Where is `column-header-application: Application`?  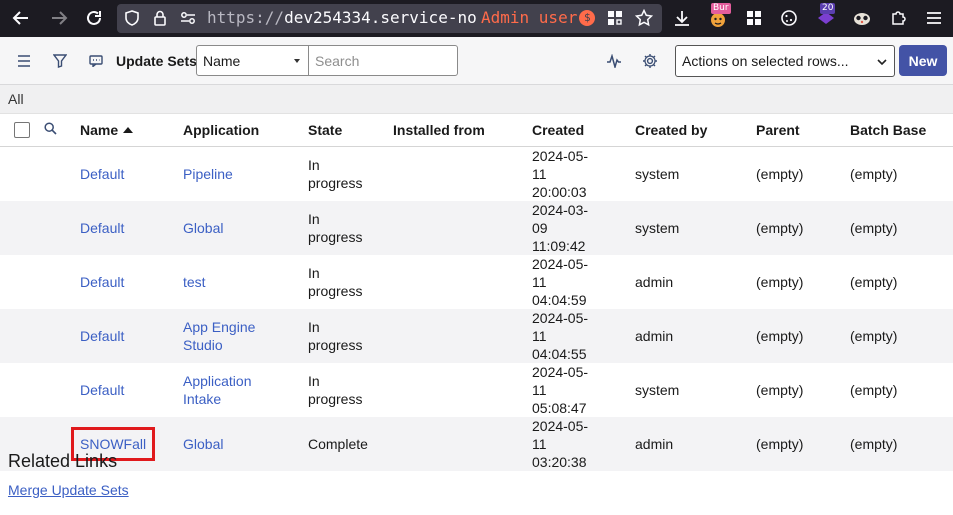
column-header-application: Application is located at coordinates (245, 130).